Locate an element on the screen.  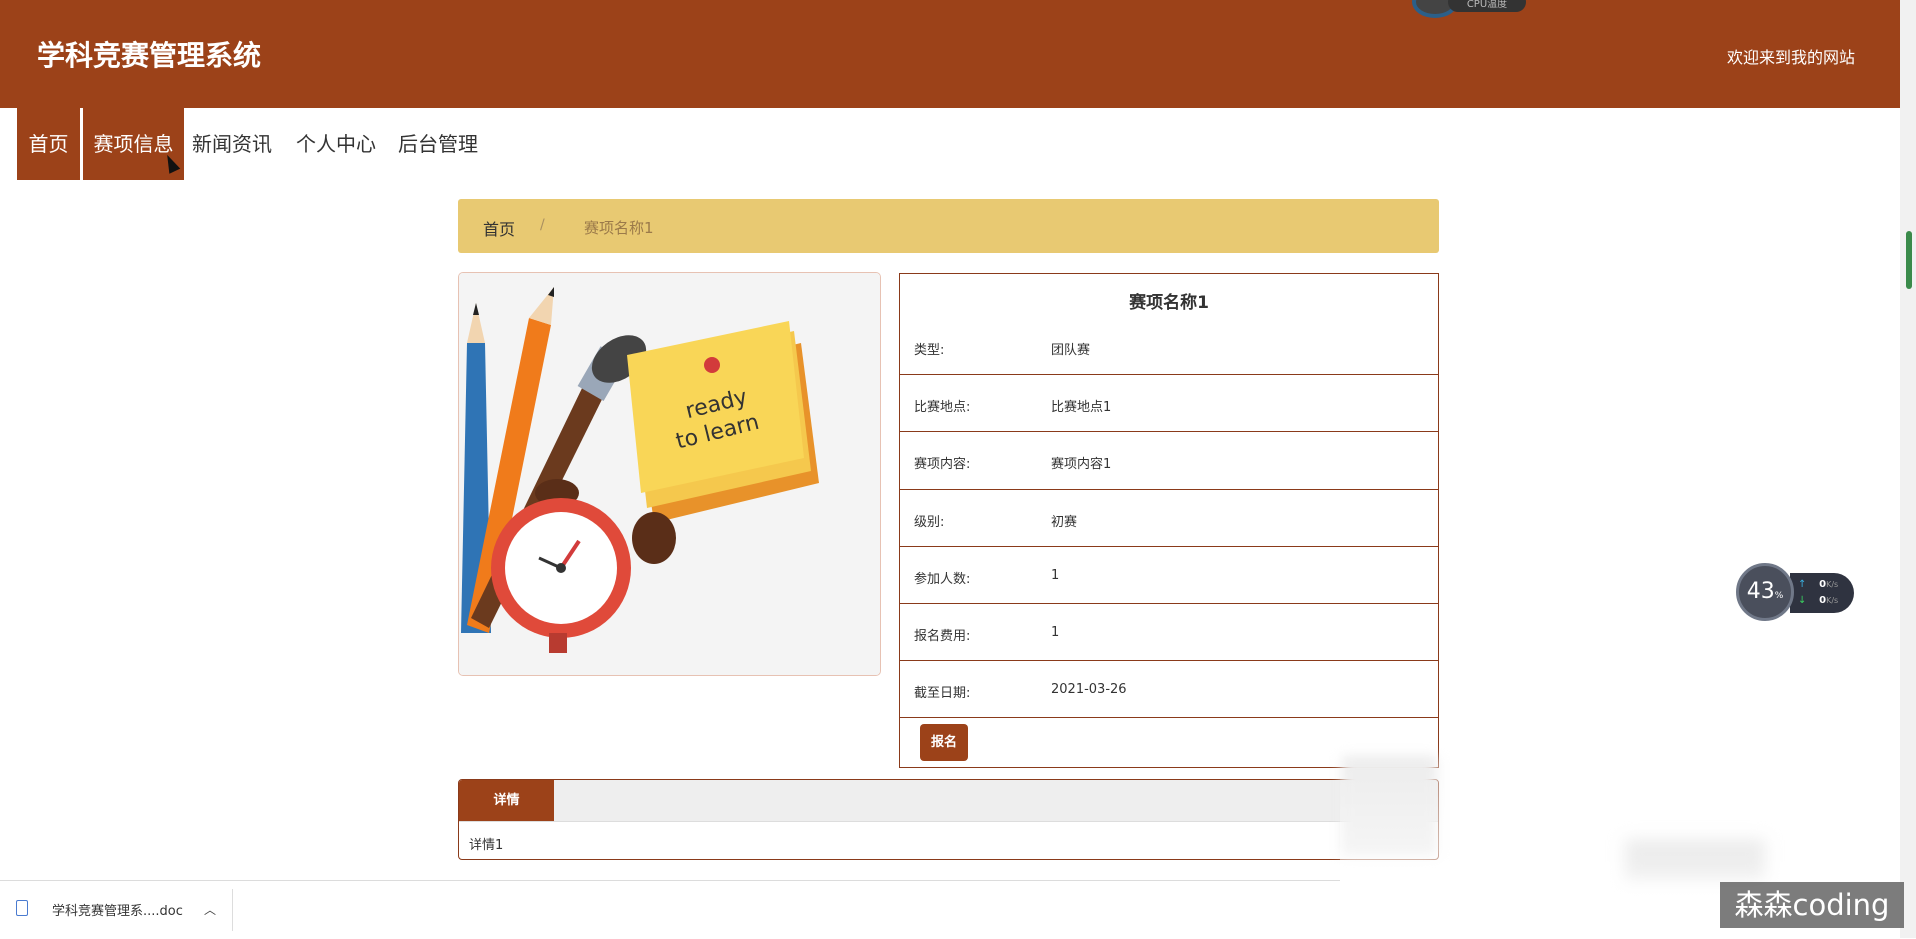
field-value-type: 团队赛 is located at coordinates (1071, 350).